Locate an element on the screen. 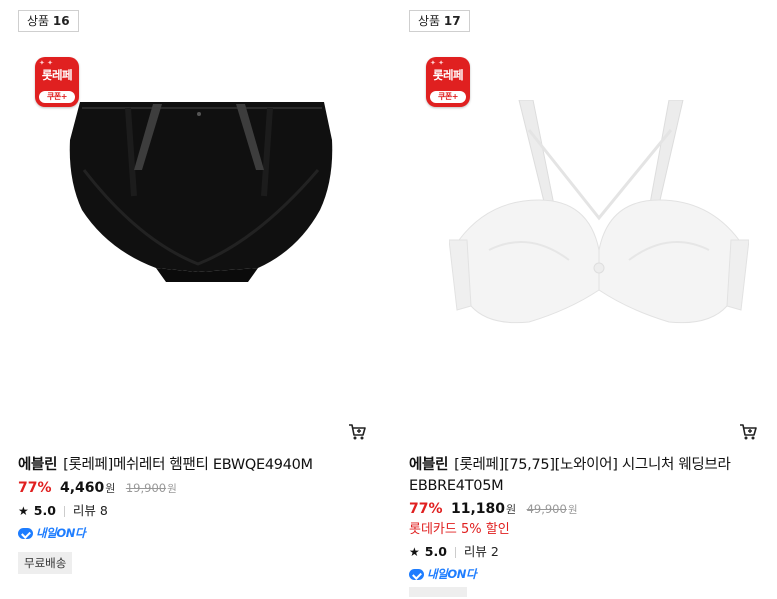 This screenshot has width=777, height=599. free-shipping-badge: 무료배송 is located at coordinates (45, 563).